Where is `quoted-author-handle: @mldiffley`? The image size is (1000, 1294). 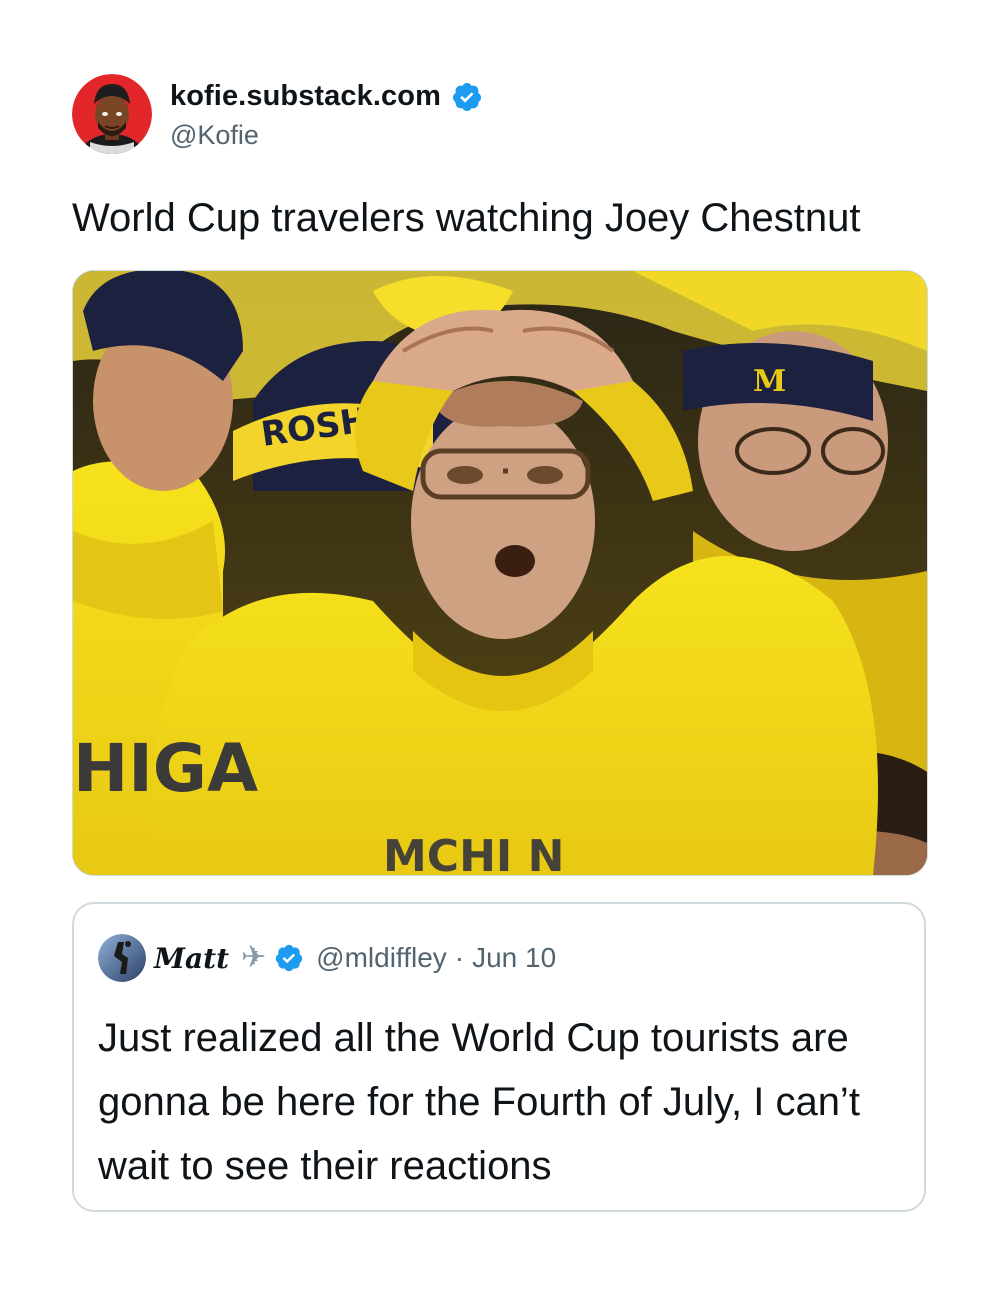 quoted-author-handle: @mldiffley is located at coordinates (381, 958).